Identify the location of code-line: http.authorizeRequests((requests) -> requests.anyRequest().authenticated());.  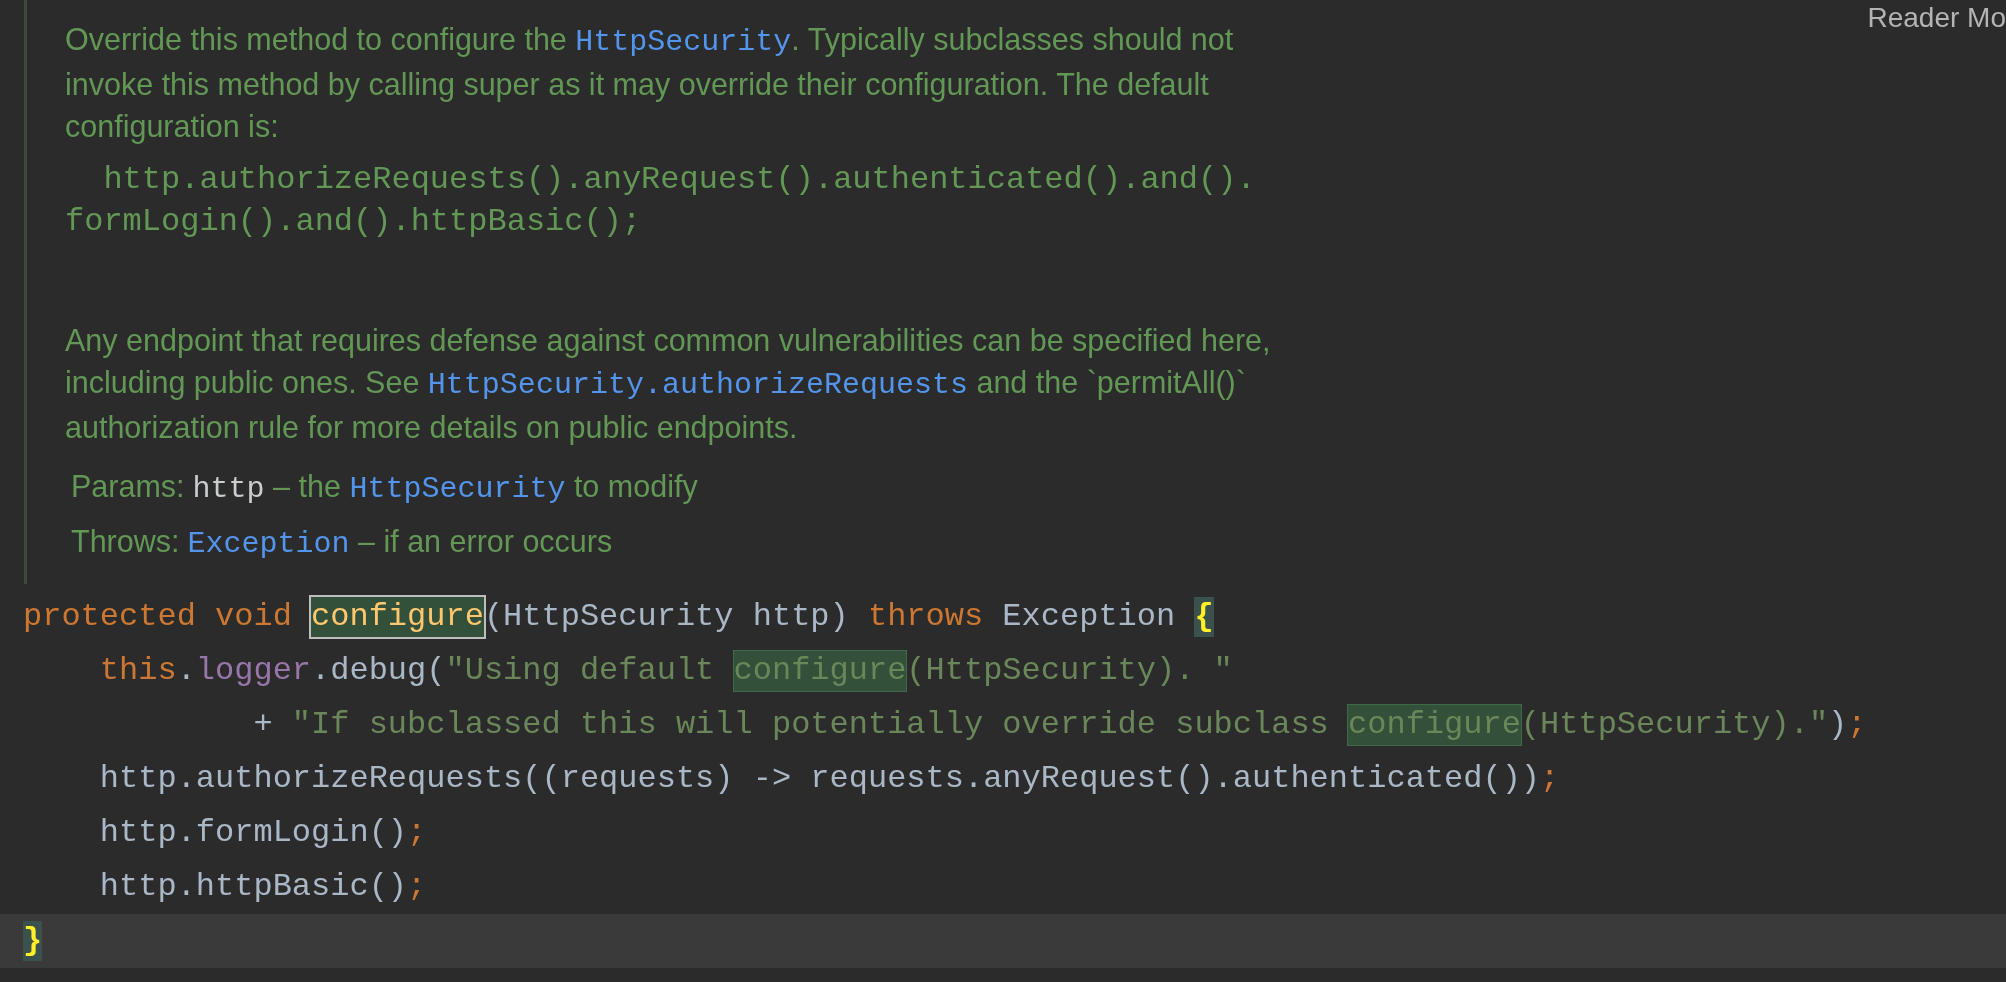
(829, 779).